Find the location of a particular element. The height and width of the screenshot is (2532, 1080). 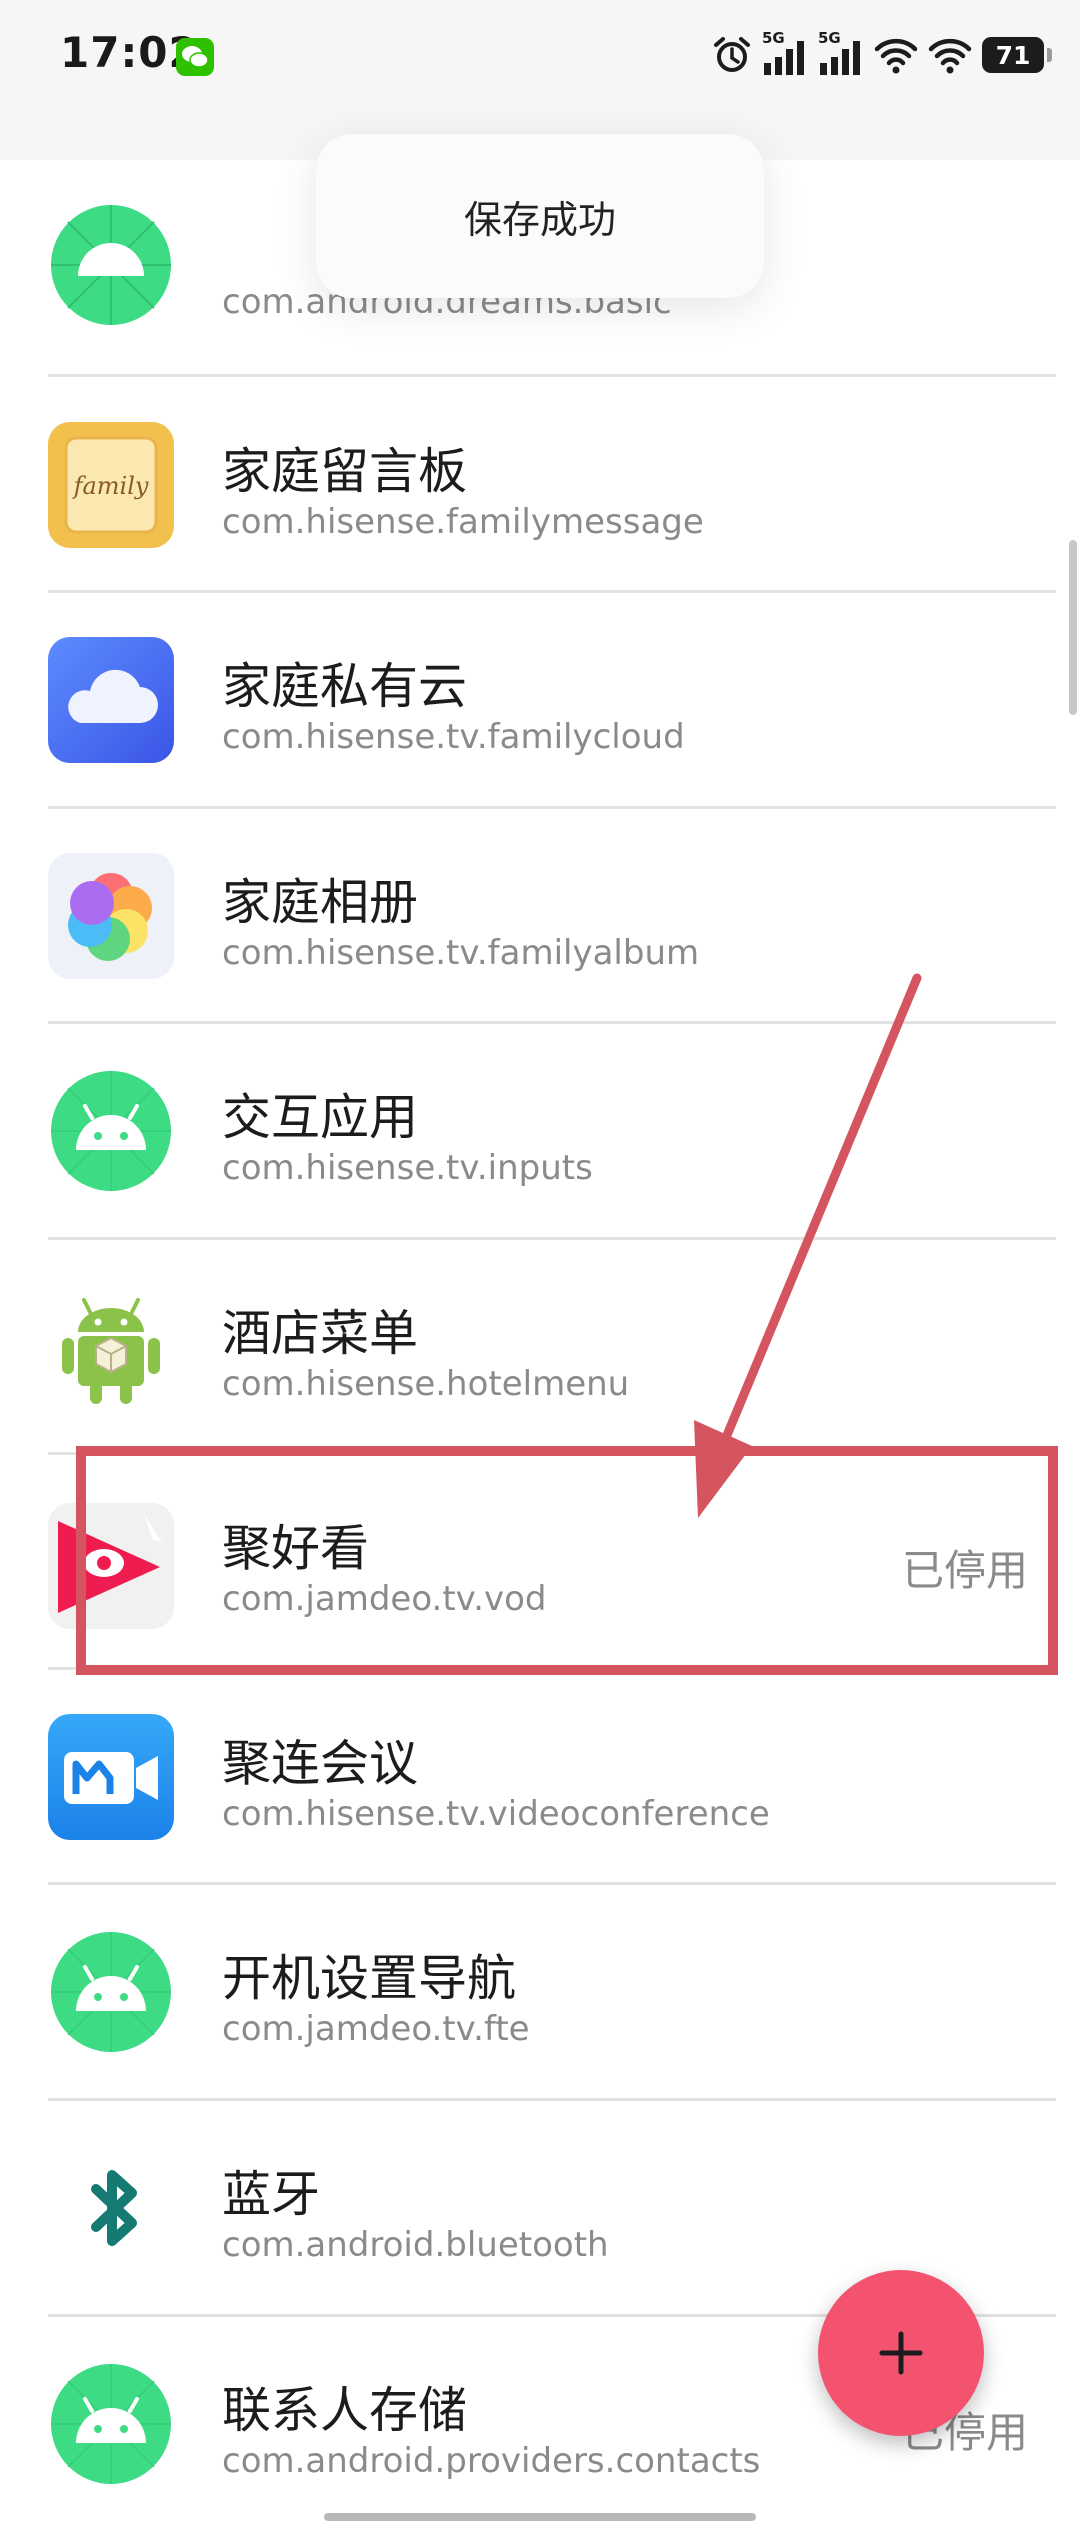

app-name: 家庭相册 is located at coordinates (320, 902).